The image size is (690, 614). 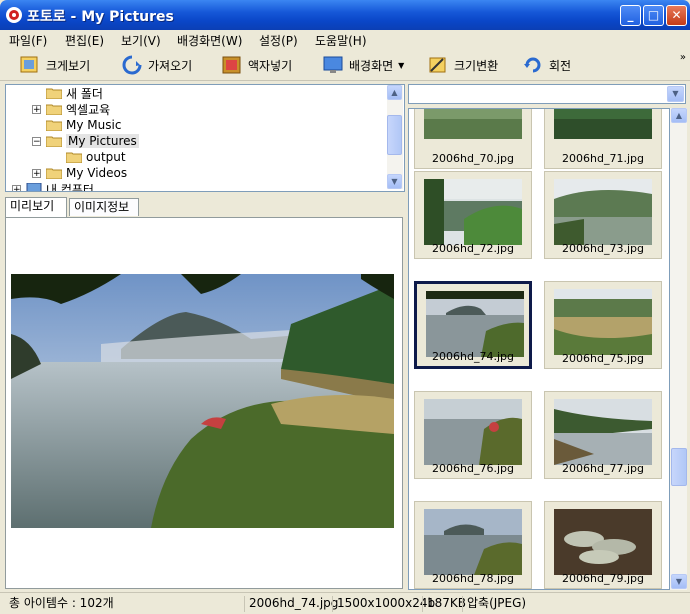 I want to click on tree-label: 엑셀교육, so click(x=88, y=109).